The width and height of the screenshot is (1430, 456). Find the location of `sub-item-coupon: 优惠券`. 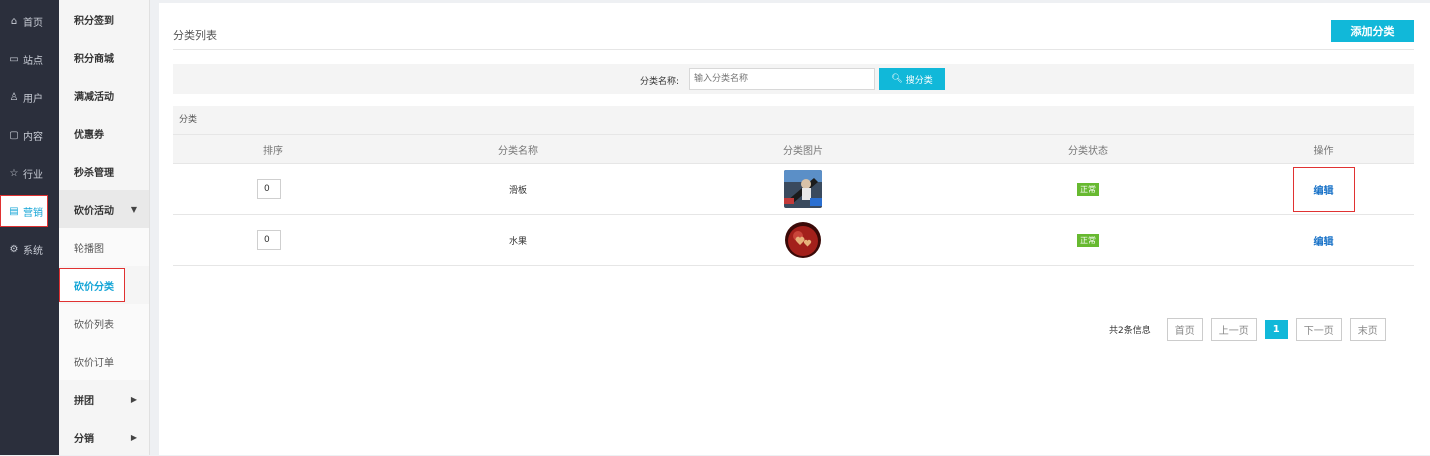

sub-item-coupon: 优惠券 is located at coordinates (104, 133).